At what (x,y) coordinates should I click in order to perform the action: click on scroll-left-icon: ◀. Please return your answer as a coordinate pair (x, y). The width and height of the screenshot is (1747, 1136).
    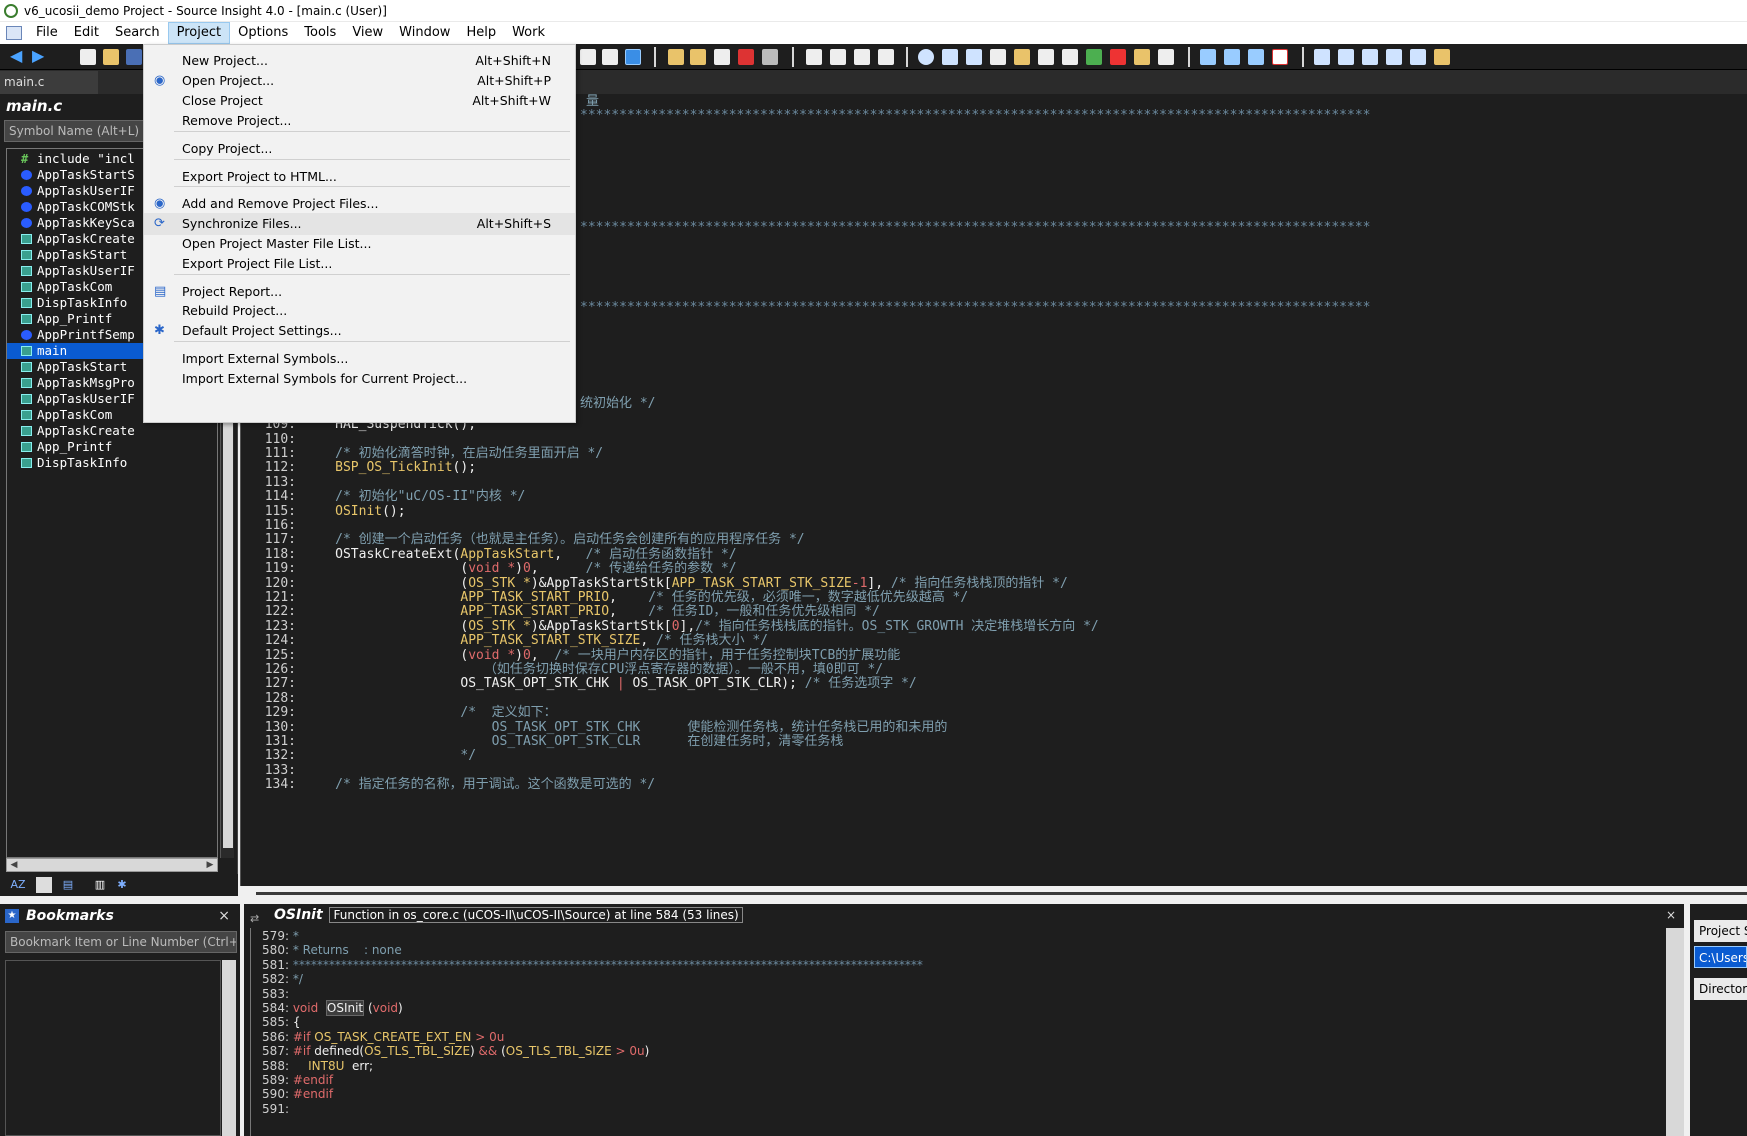
    Looking at the image, I should click on (14, 865).